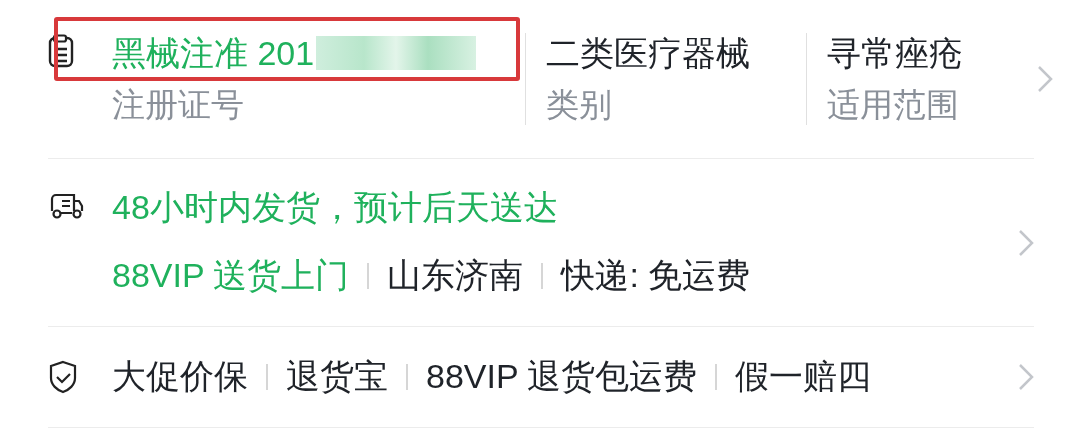 The width and height of the screenshot is (1080, 441). I want to click on truck-icon, so click(66, 206).